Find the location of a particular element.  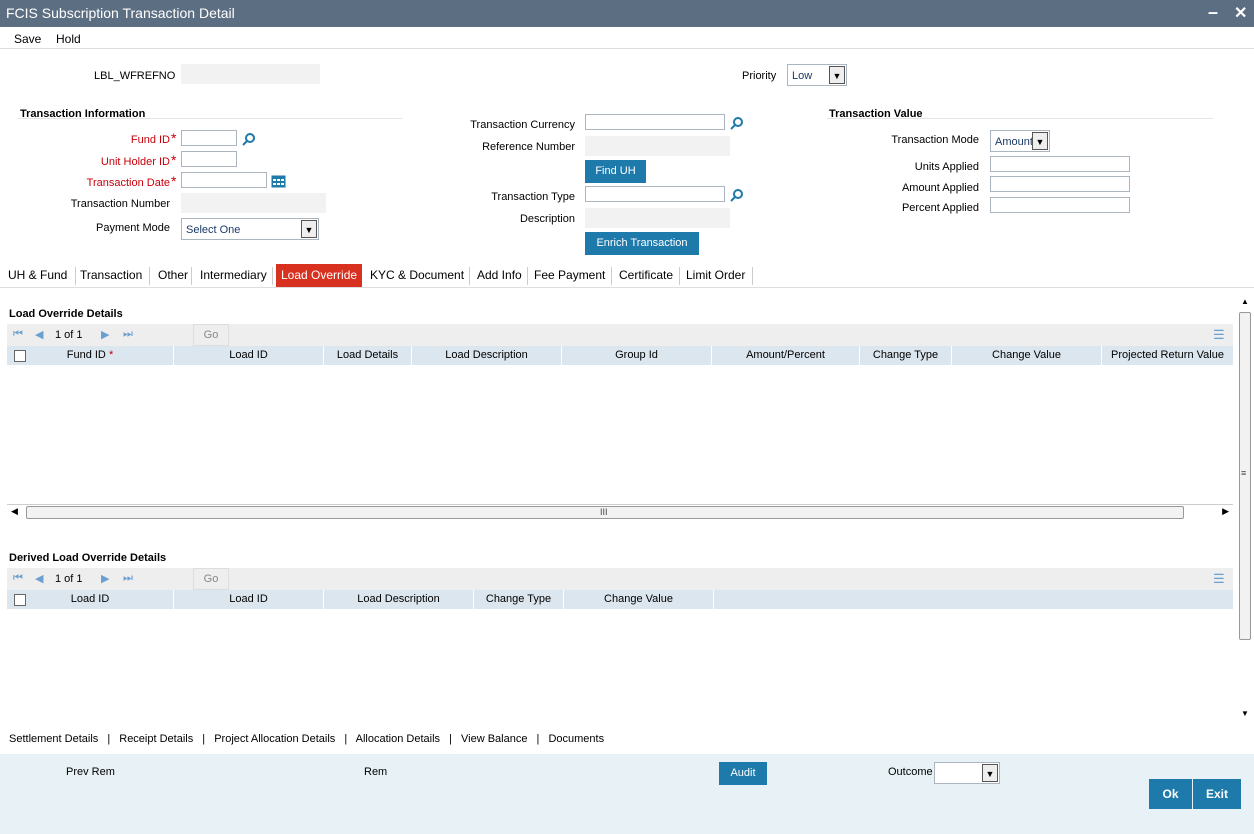

wfrefno-field is located at coordinates (250, 74).